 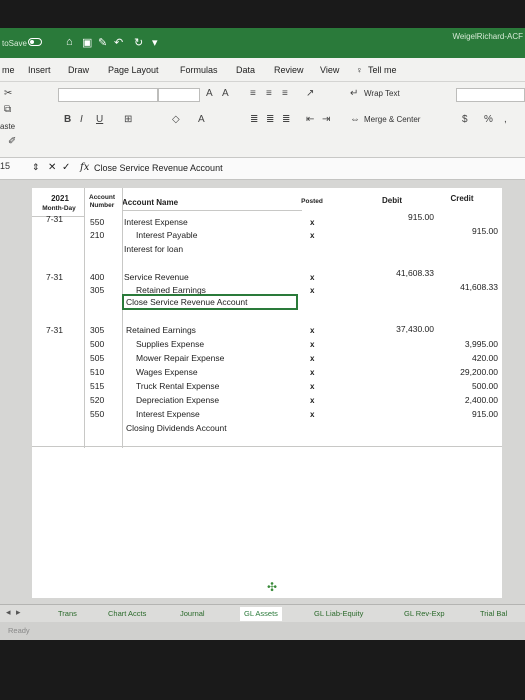 What do you see at coordinates (54, 219) in the screenshot?
I see `entry1-date: 7-31` at bounding box center [54, 219].